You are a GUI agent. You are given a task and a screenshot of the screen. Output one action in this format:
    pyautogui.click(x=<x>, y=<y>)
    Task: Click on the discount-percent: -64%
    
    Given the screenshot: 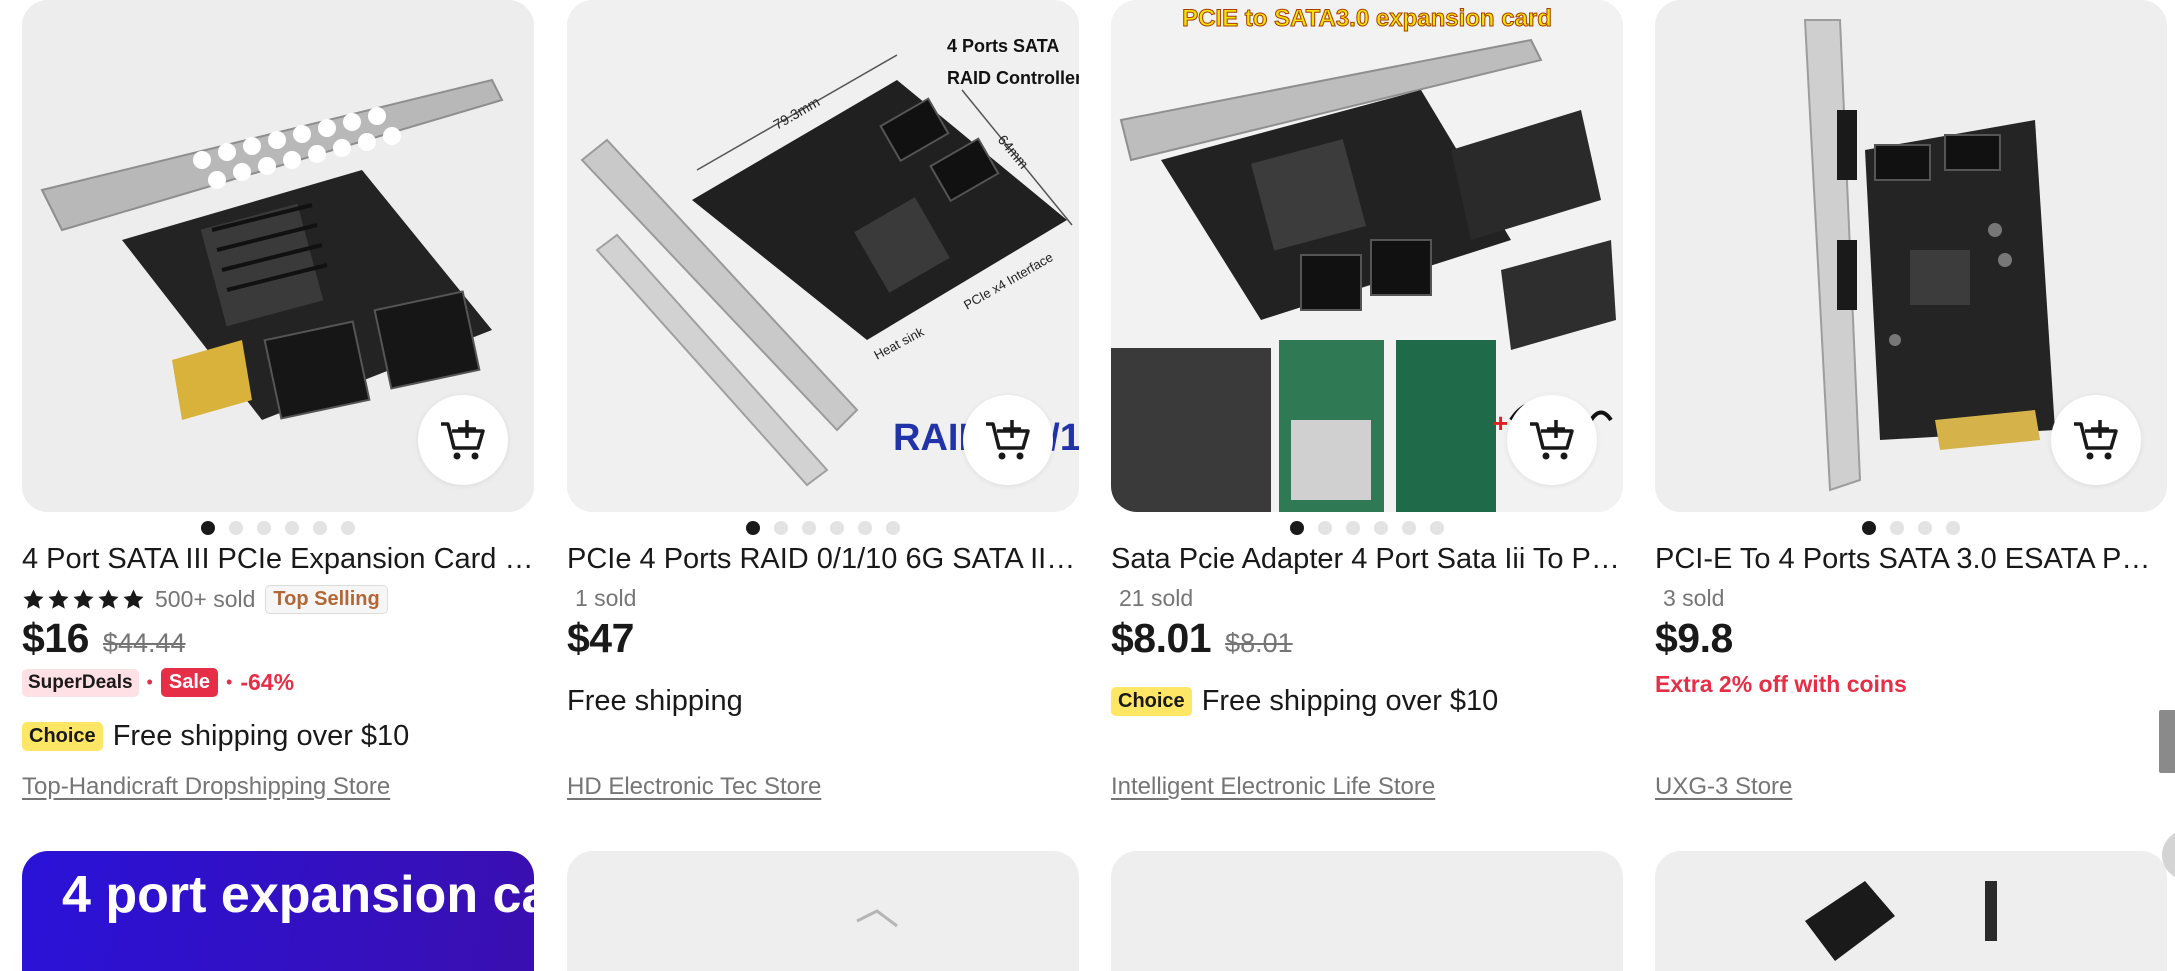 What is the action you would take?
    pyautogui.click(x=267, y=682)
    